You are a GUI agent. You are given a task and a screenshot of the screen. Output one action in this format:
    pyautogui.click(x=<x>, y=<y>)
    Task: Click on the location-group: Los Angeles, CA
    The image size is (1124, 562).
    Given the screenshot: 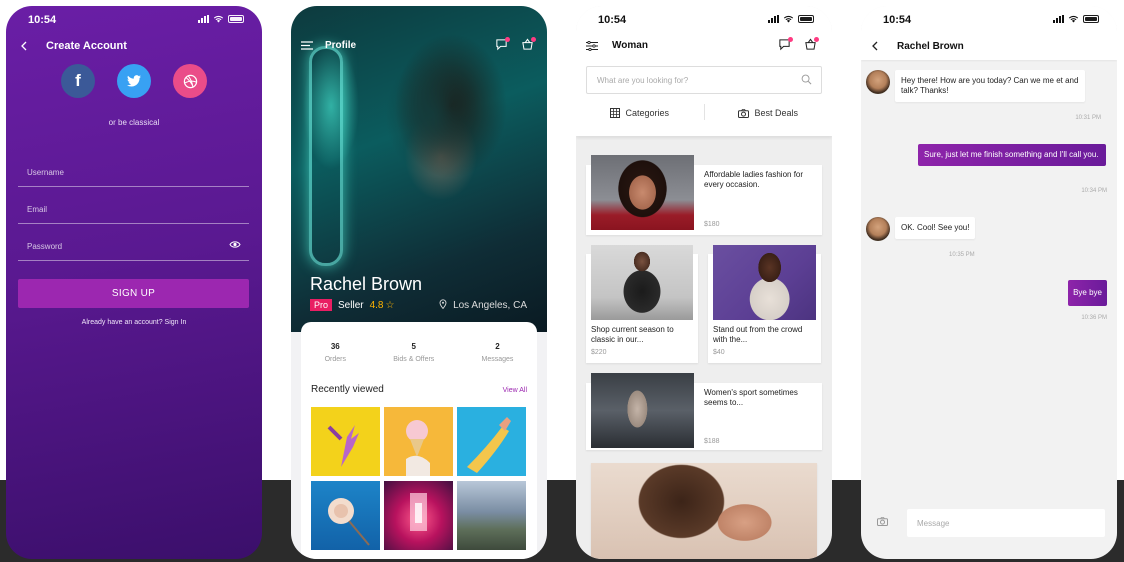 What is the action you would take?
    pyautogui.click(x=483, y=305)
    